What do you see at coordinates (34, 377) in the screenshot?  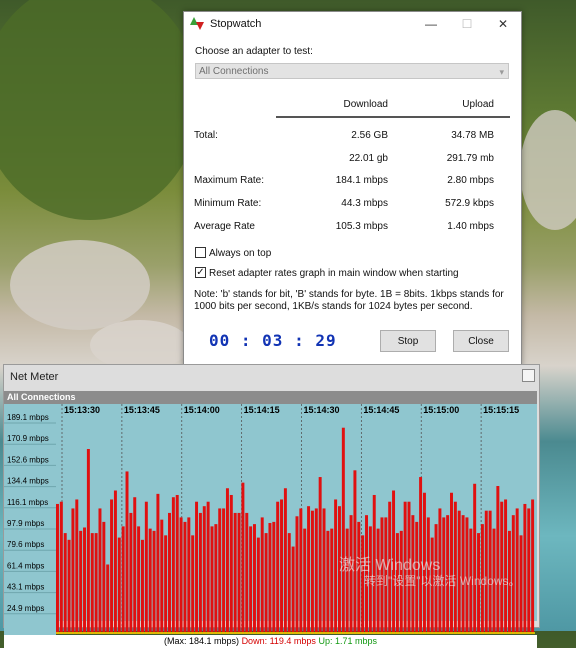 I see `netmeter-title: Net Meter` at bounding box center [34, 377].